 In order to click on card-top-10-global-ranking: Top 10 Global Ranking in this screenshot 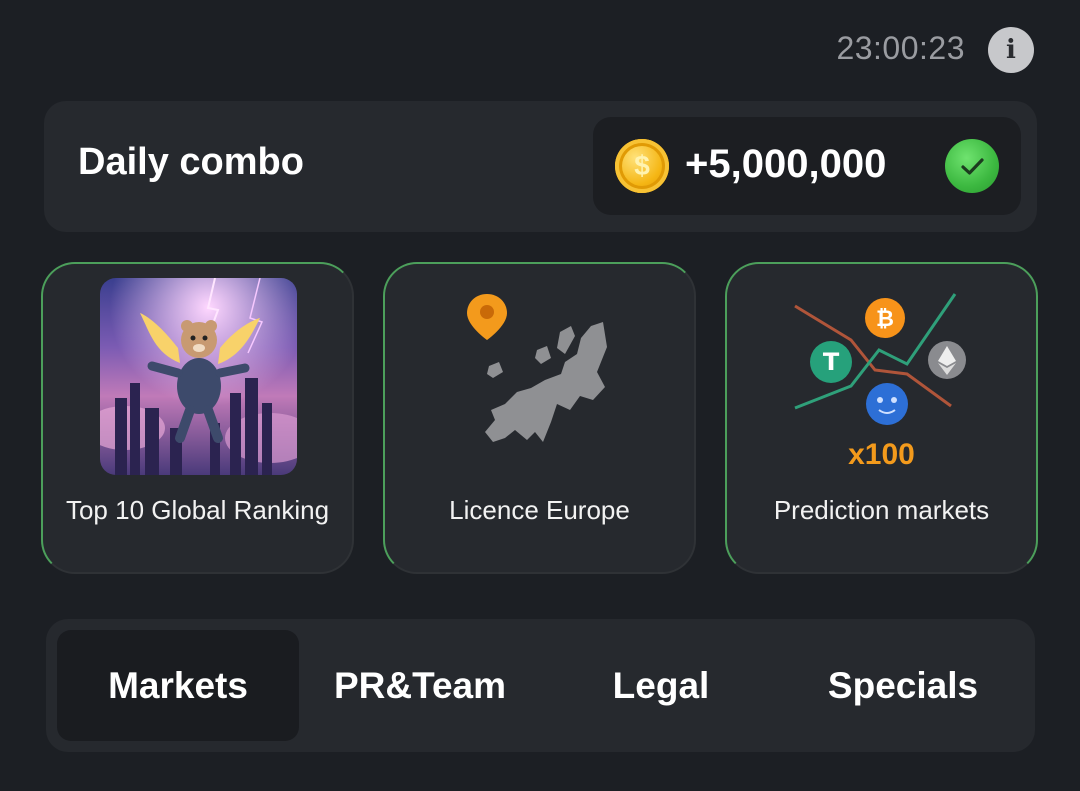, I will do `click(197, 418)`.